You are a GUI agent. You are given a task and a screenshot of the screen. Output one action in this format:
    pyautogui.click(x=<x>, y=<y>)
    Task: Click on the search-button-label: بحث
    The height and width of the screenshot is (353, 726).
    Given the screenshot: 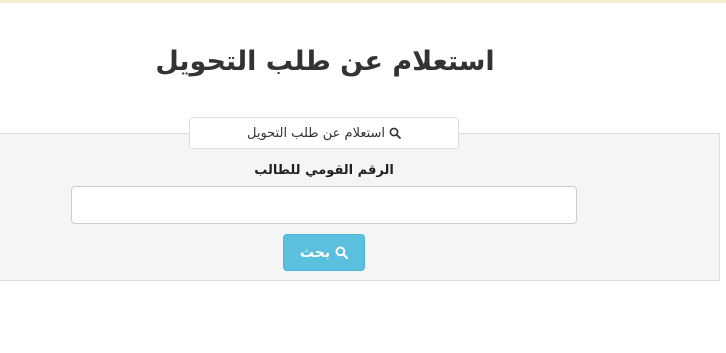 What is the action you would take?
    pyautogui.click(x=315, y=252)
    